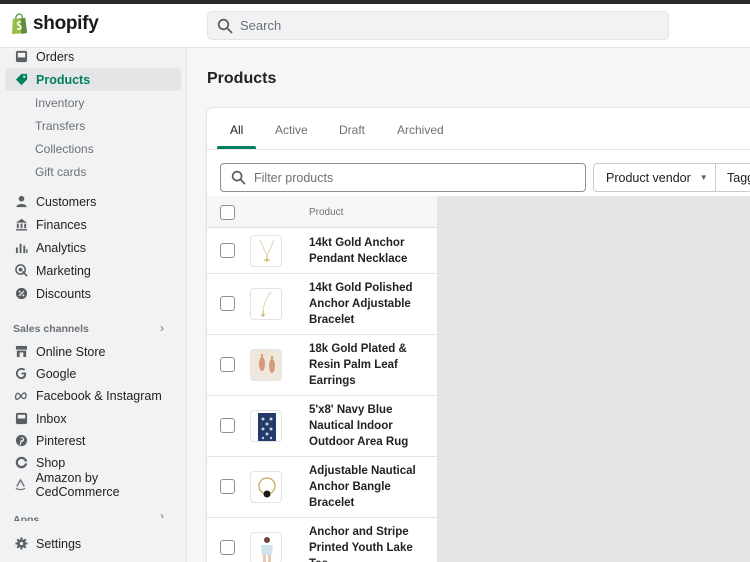 Image resolution: width=750 pixels, height=562 pixels. What do you see at coordinates (56, 373) in the screenshot?
I see `sidebar-item-label: Google` at bounding box center [56, 373].